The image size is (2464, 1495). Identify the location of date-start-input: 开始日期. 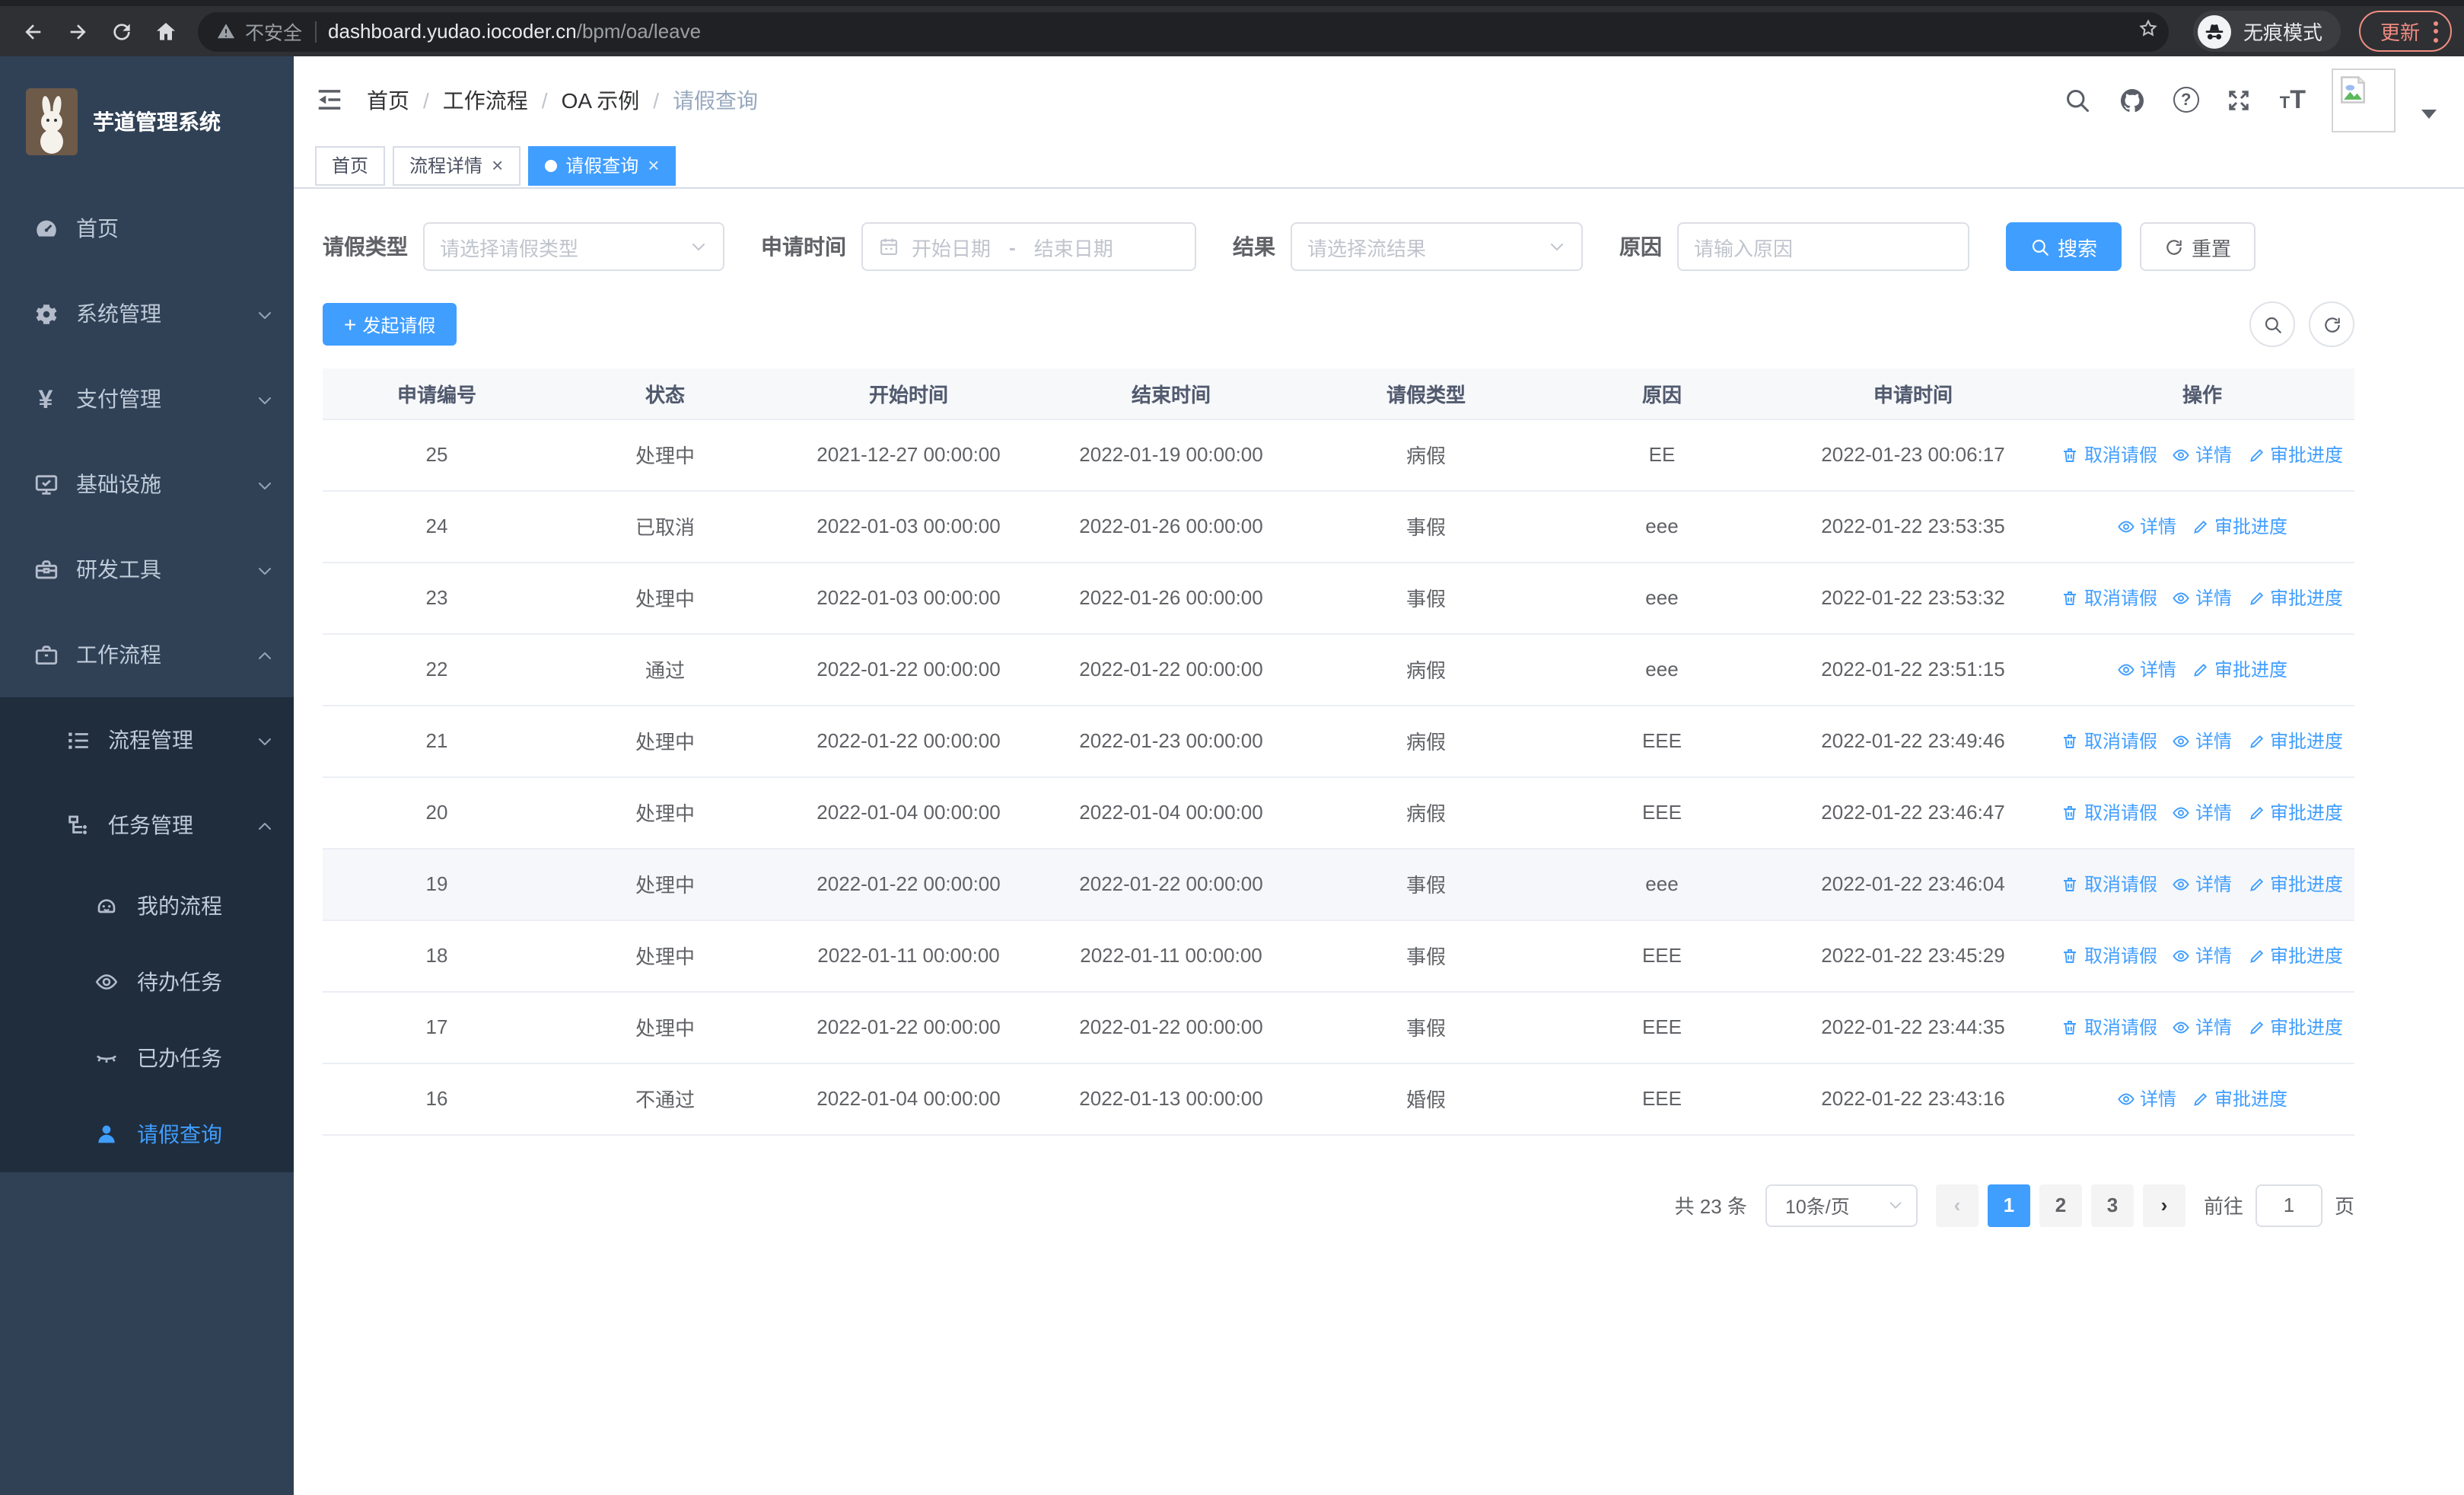
(951, 246).